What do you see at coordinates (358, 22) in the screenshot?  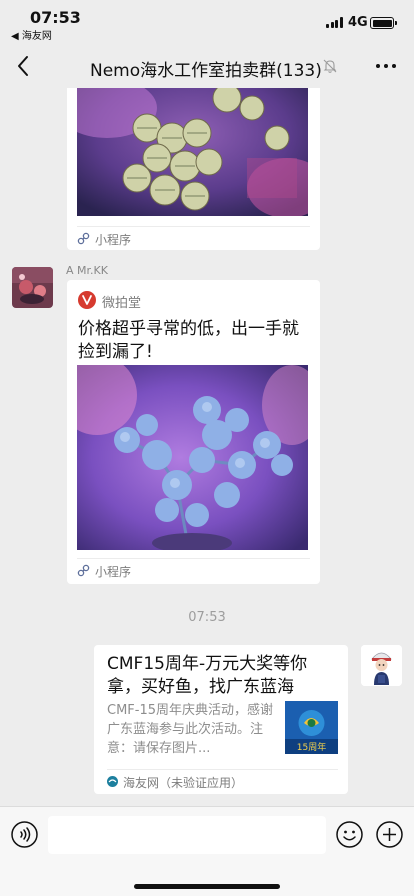 I see `network-type: 4G` at bounding box center [358, 22].